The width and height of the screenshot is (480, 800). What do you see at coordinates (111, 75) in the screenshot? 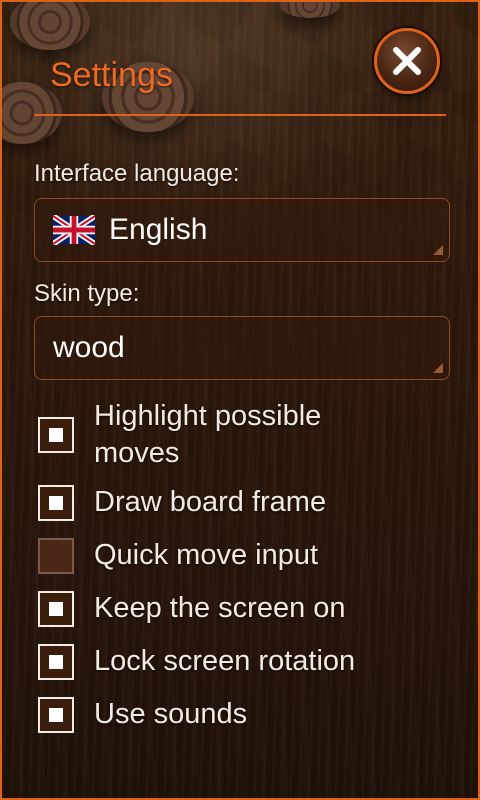
I see `page-title: Settings` at bounding box center [111, 75].